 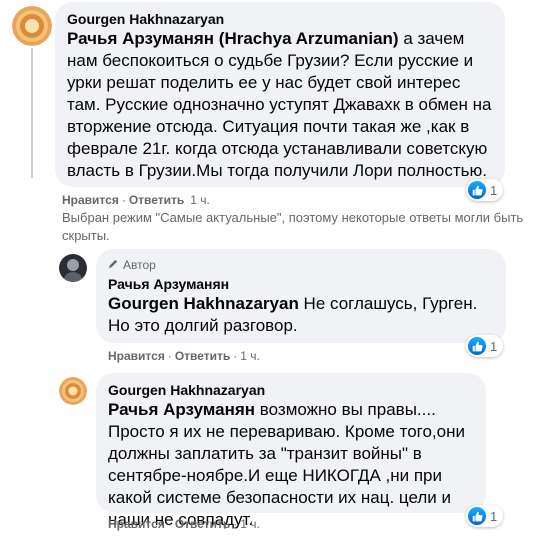 What do you see at coordinates (139, 265) in the screenshot?
I see `author-badge-label: Автор` at bounding box center [139, 265].